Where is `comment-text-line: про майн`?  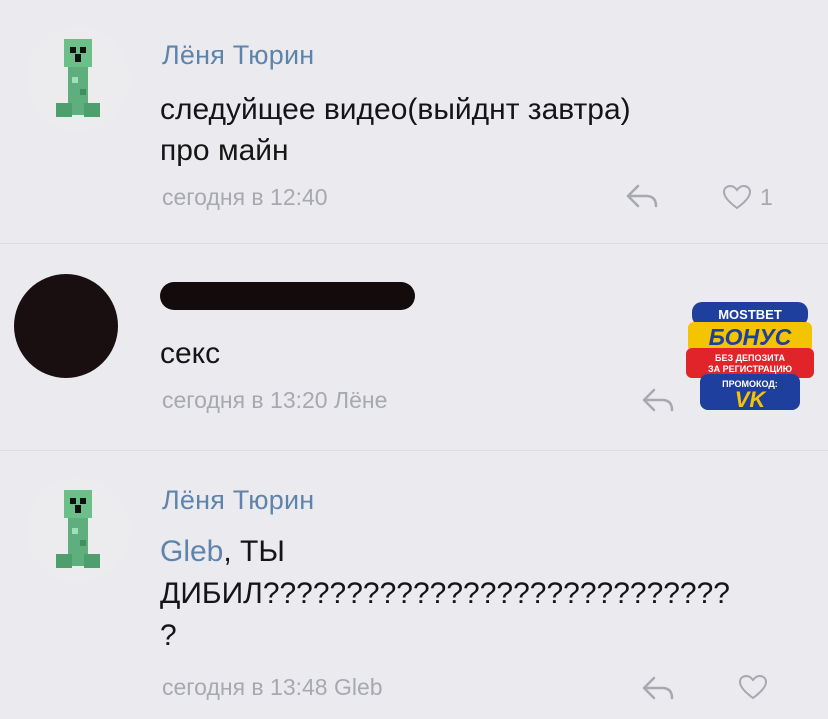 comment-text-line: про майн is located at coordinates (224, 150).